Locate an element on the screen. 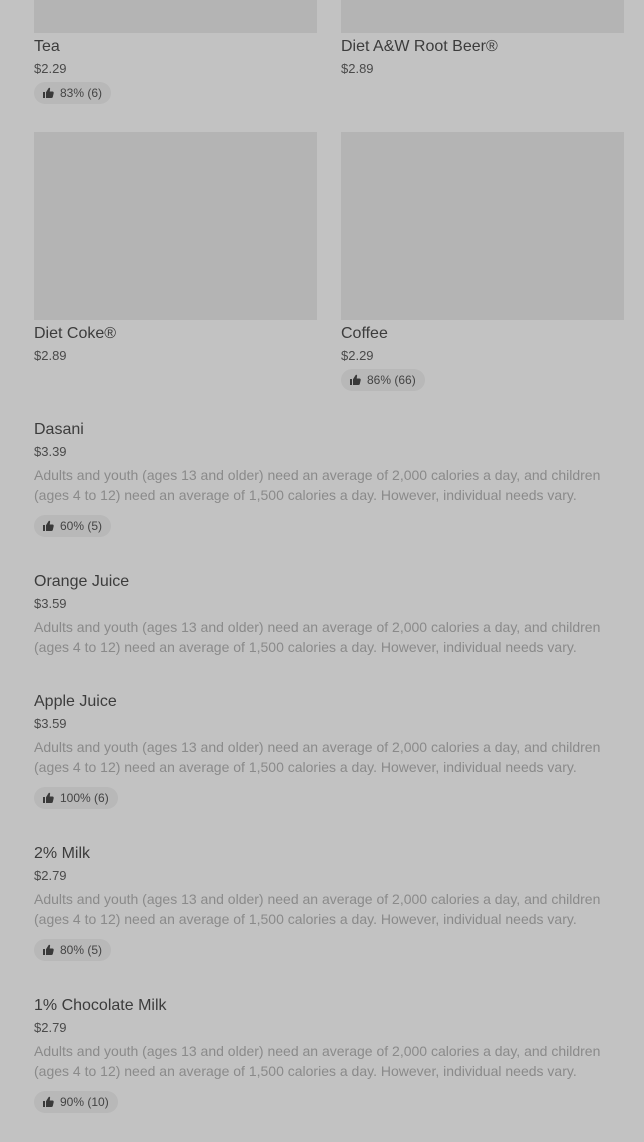  item-name: 2% Milk is located at coordinates (62, 853).